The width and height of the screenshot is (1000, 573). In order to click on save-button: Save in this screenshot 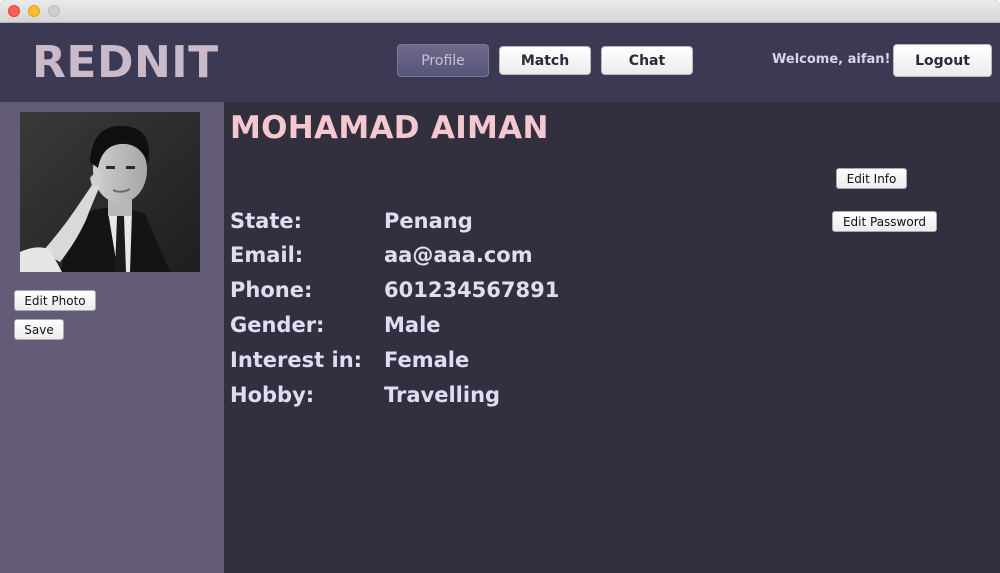, I will do `click(39, 329)`.